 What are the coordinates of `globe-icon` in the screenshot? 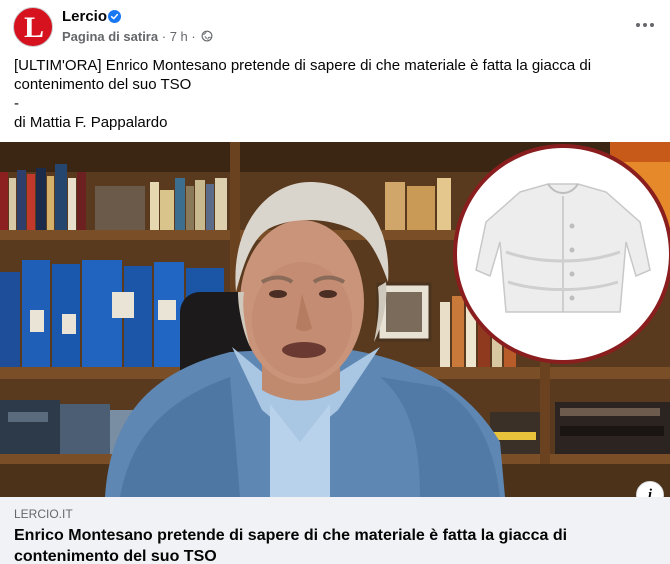 It's located at (207, 36).